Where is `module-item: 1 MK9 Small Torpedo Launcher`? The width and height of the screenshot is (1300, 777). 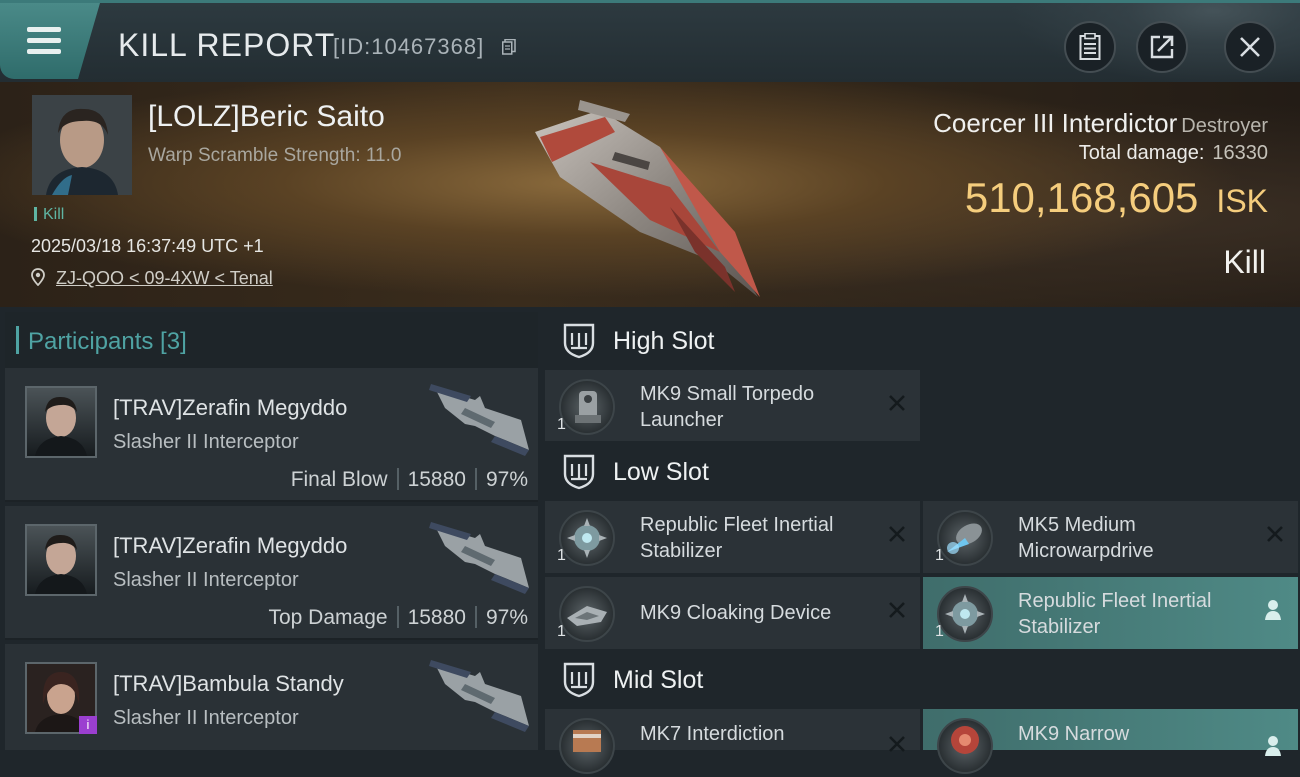 module-item: 1 MK9 Small Torpedo Launcher is located at coordinates (732, 406).